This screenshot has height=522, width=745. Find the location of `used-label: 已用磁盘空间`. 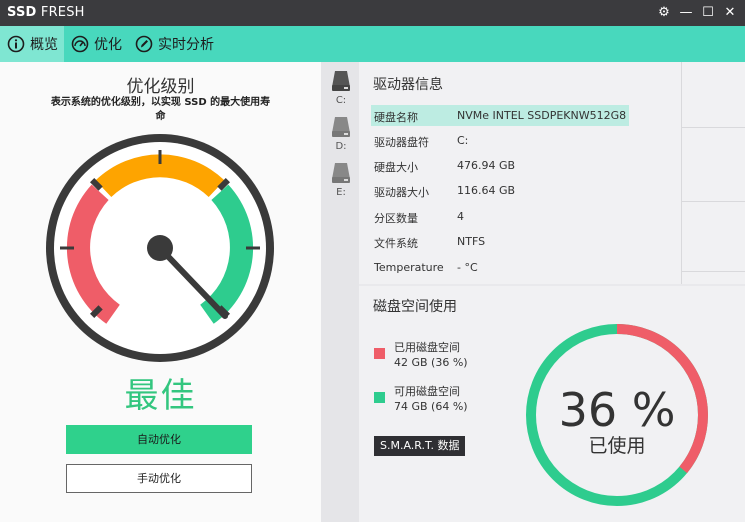

used-label: 已用磁盘空间 is located at coordinates (427, 347).